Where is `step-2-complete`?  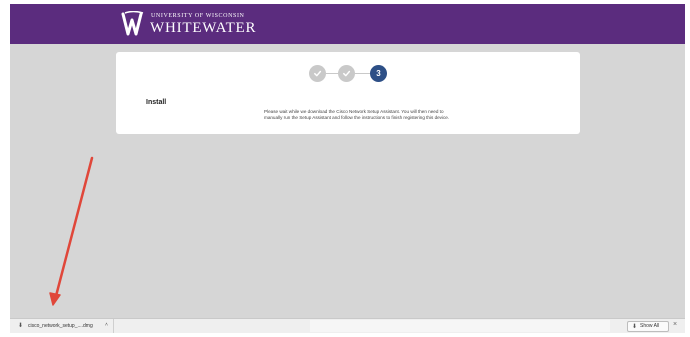 step-2-complete is located at coordinates (346, 73).